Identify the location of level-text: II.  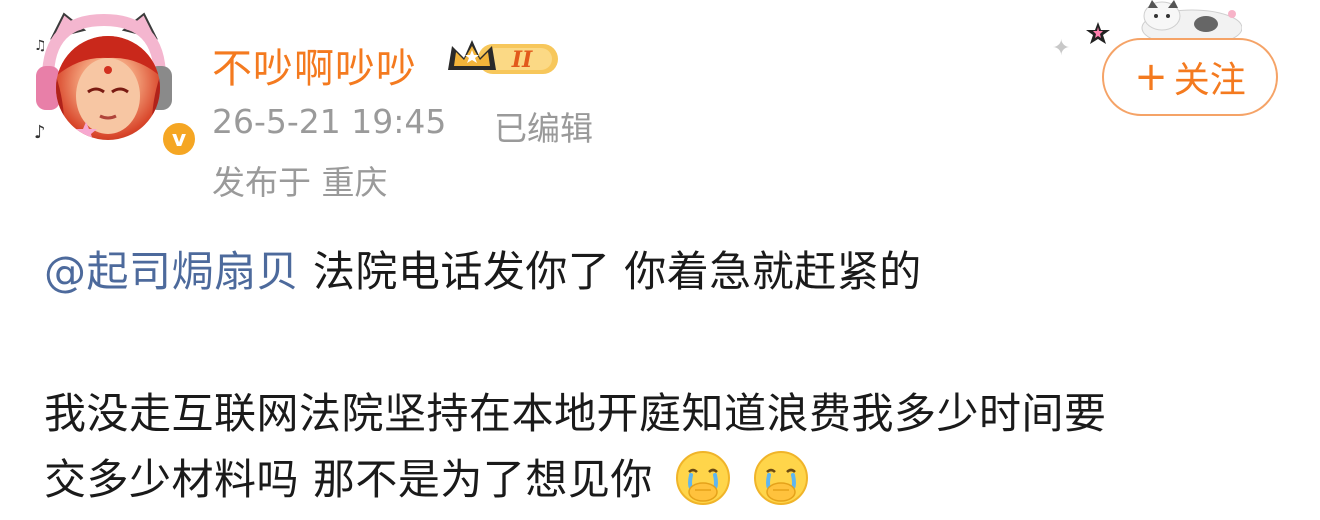
(522, 60).